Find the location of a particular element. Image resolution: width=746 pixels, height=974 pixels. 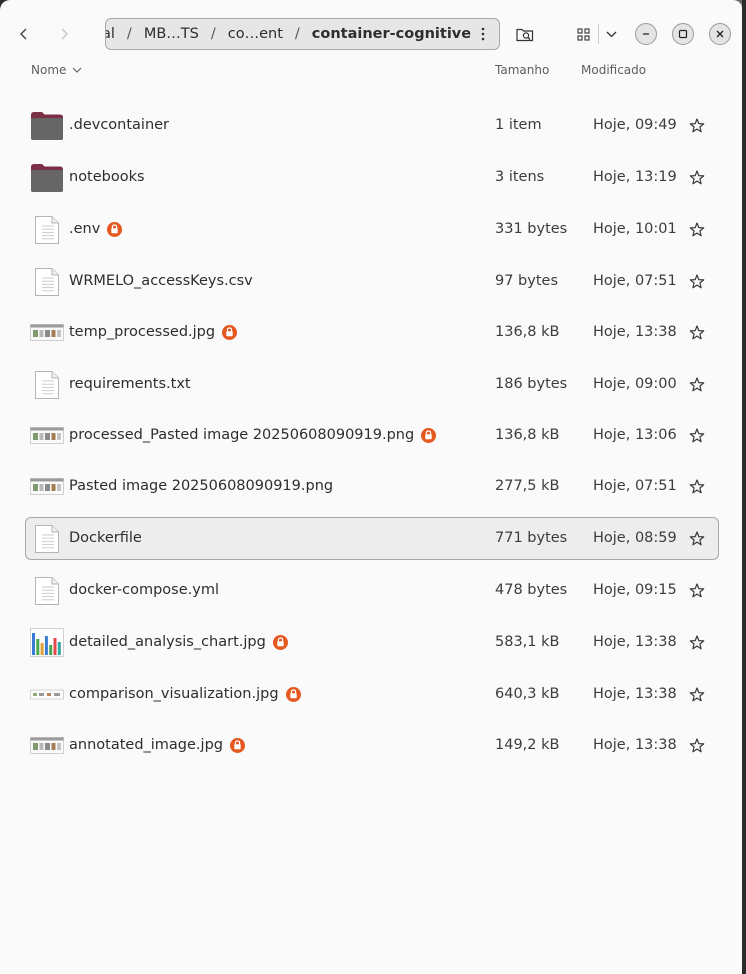

view-options-dropdown is located at coordinates (611, 34).